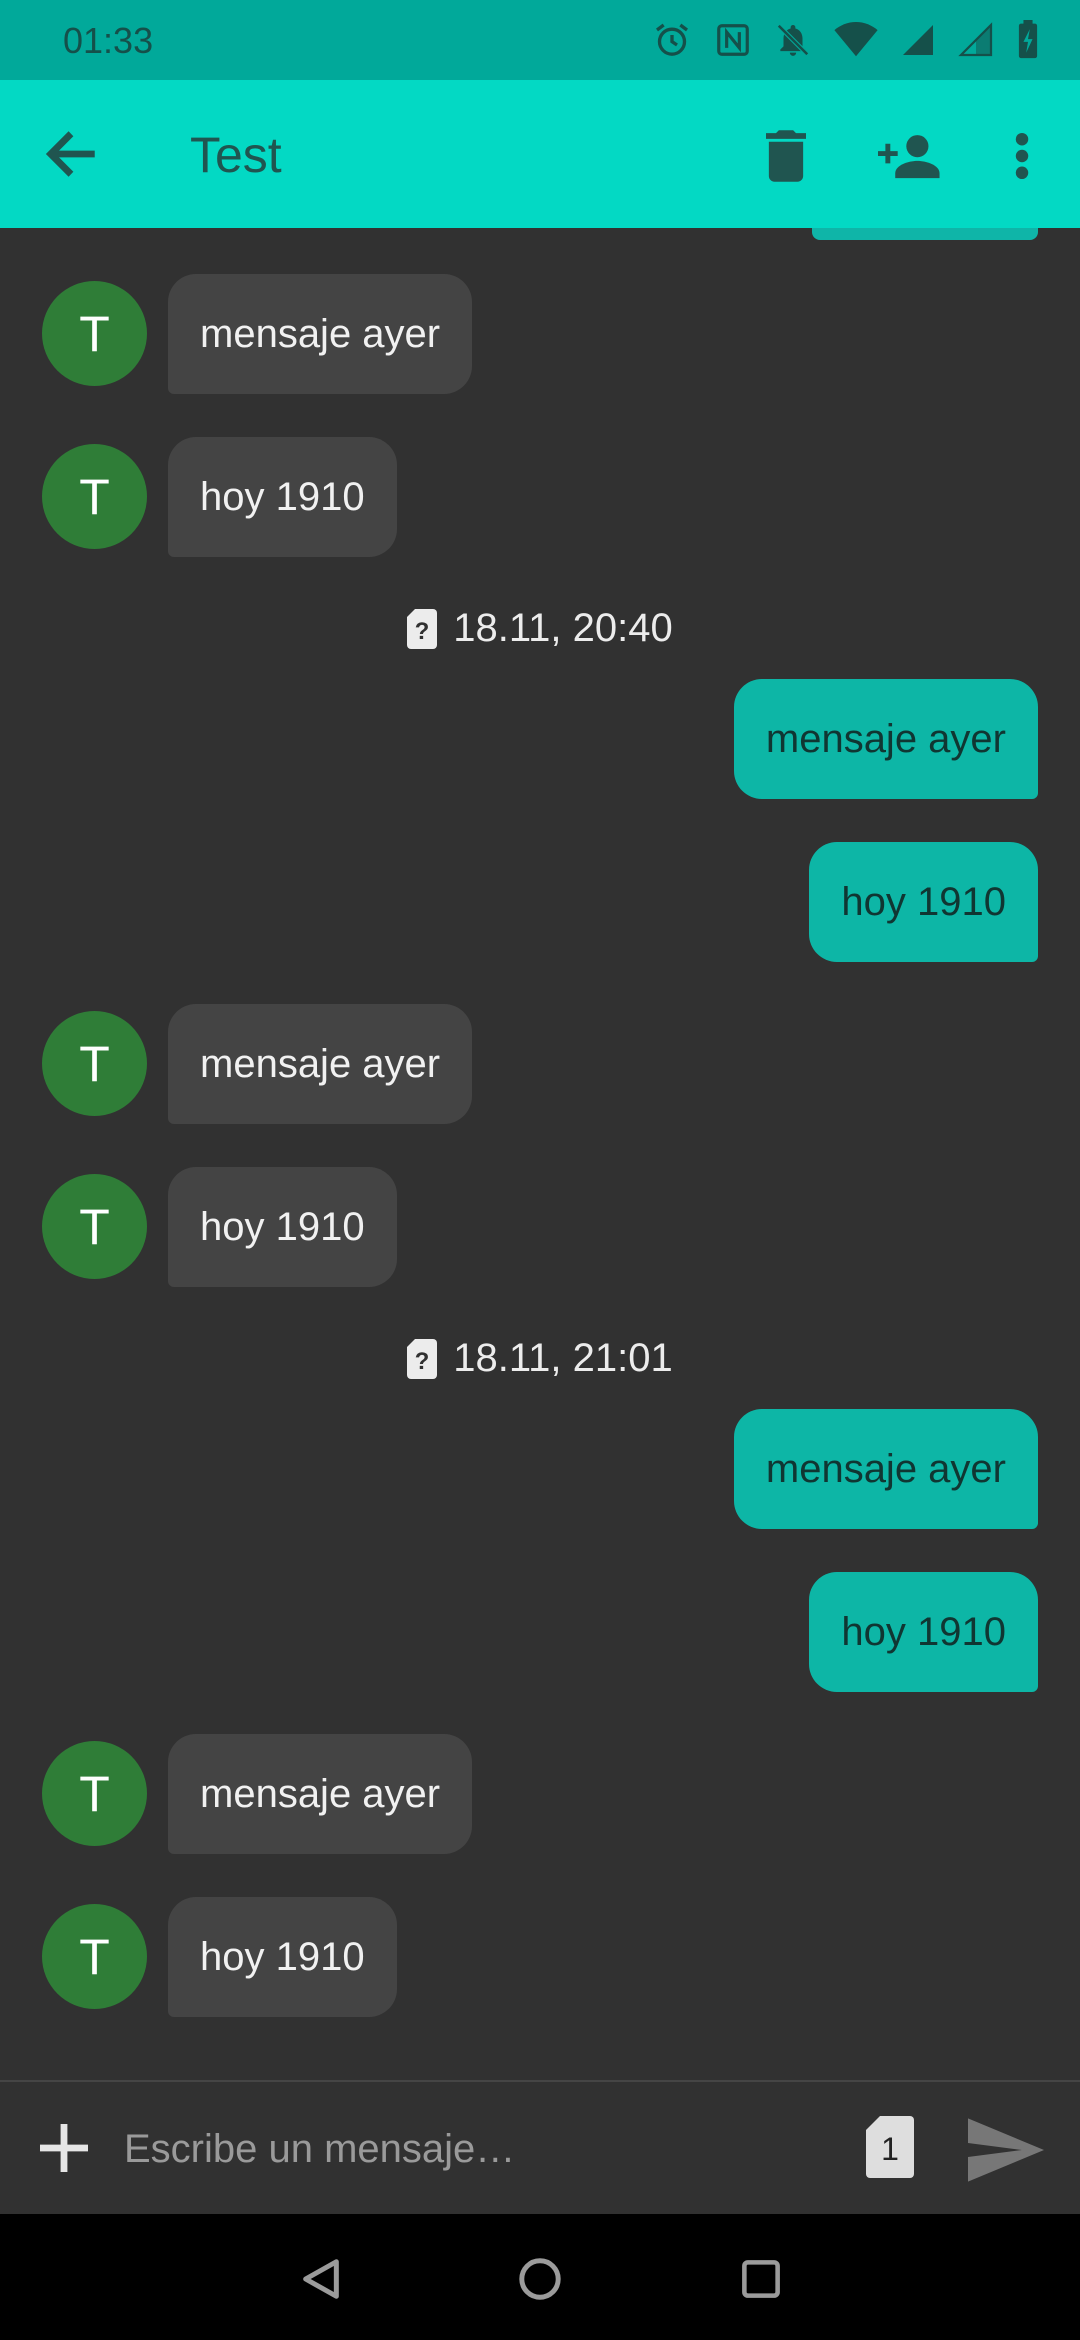 This screenshot has height=2340, width=1080. I want to click on nav-recents-button, so click(761, 2279).